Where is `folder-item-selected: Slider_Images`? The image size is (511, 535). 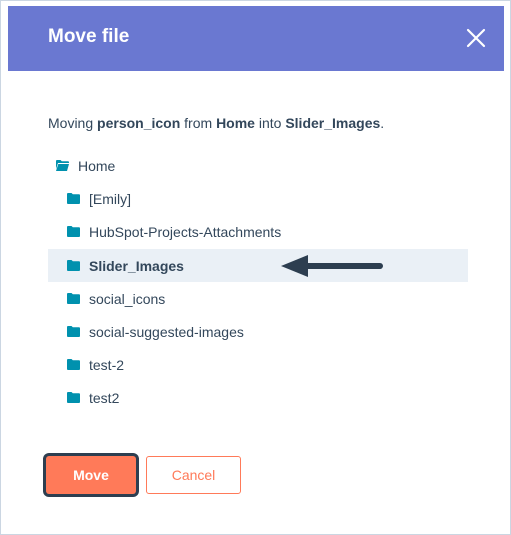 folder-item-selected: Slider_Images is located at coordinates (258, 265).